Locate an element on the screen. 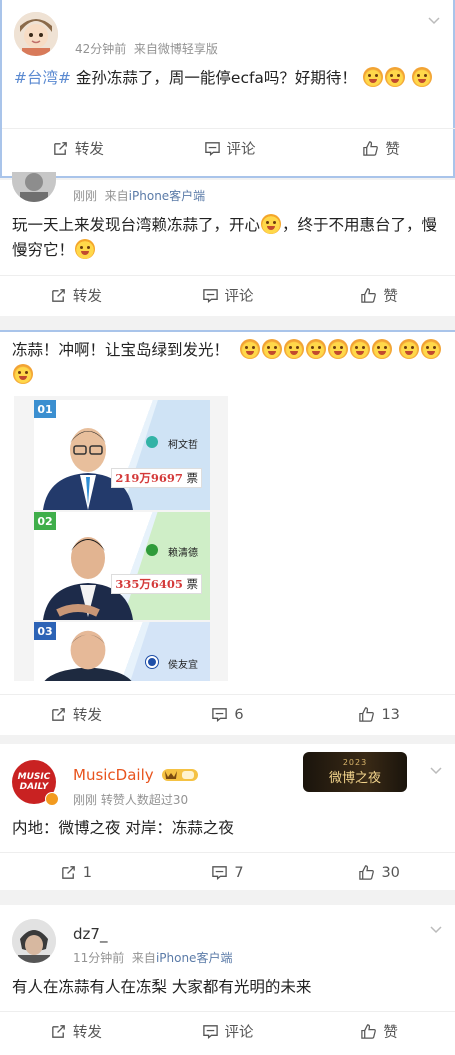 The width and height of the screenshot is (455, 1055). post-meta: 刚刚 来自iPhone客户端 is located at coordinates (139, 196).